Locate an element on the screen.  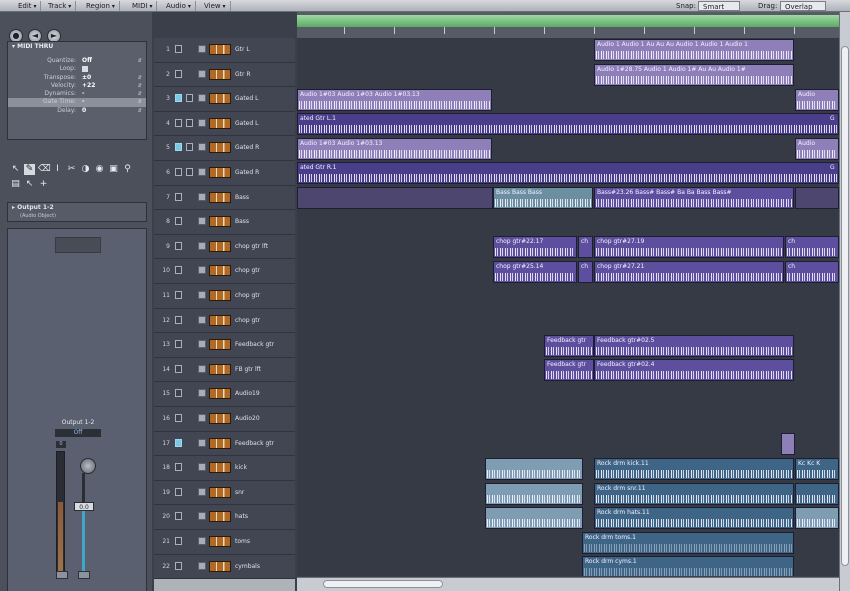
audio-region: chop gtr#22.17 is located at coordinates (535, 247).